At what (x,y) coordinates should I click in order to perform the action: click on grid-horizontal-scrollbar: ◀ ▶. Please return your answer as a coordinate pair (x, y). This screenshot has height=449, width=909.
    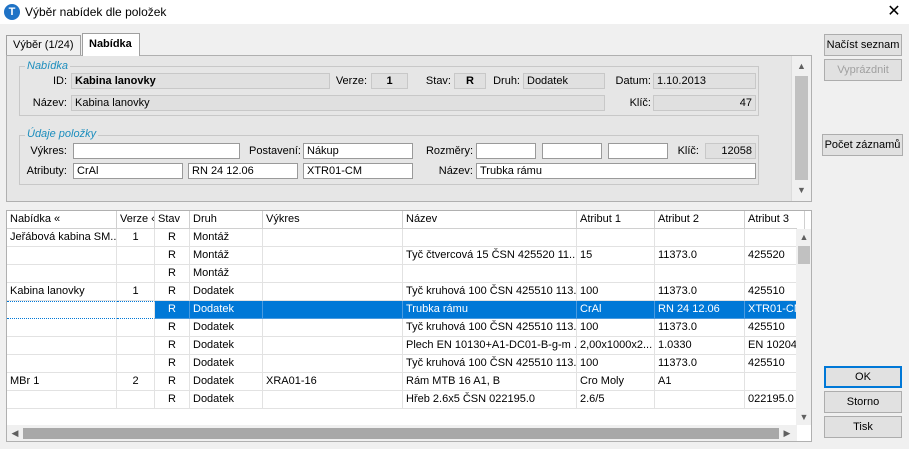
    Looking at the image, I should click on (402, 433).